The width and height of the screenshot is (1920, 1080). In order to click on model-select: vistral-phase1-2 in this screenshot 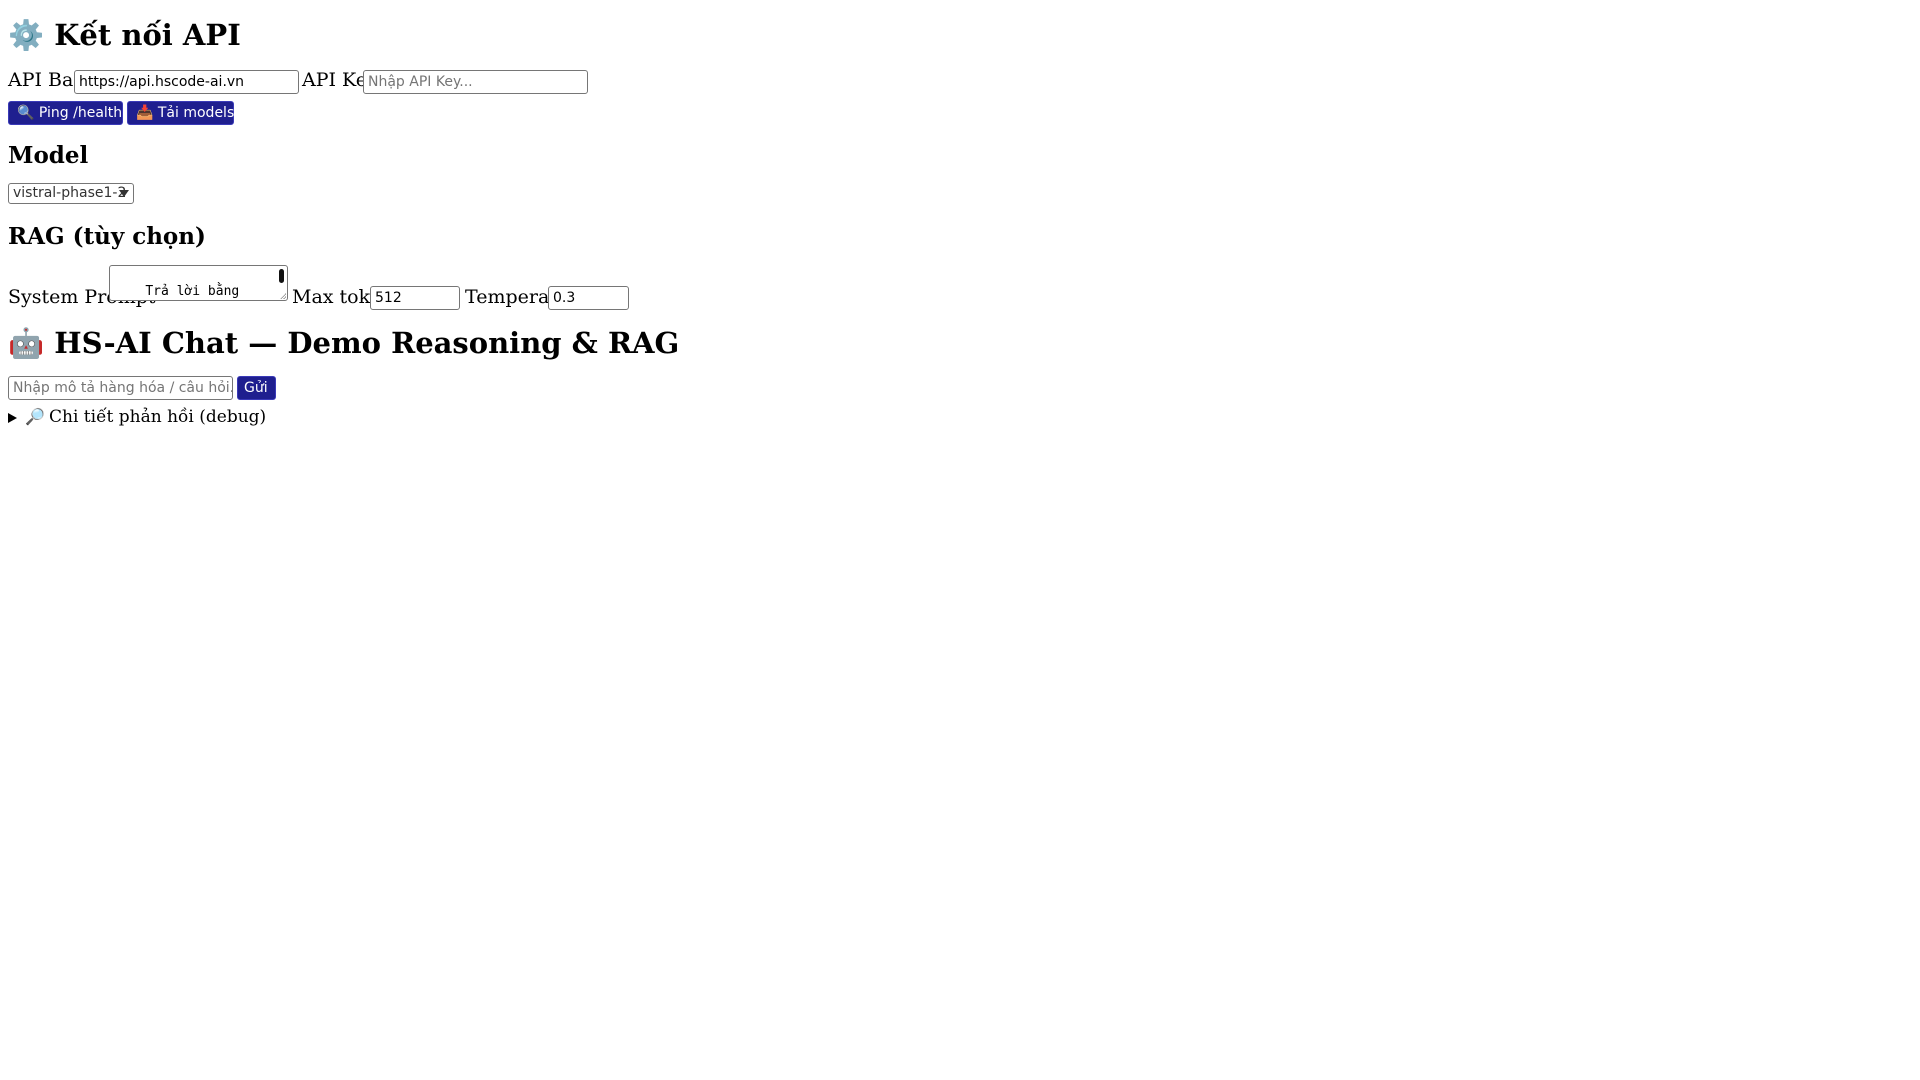, I will do `click(71, 193)`.